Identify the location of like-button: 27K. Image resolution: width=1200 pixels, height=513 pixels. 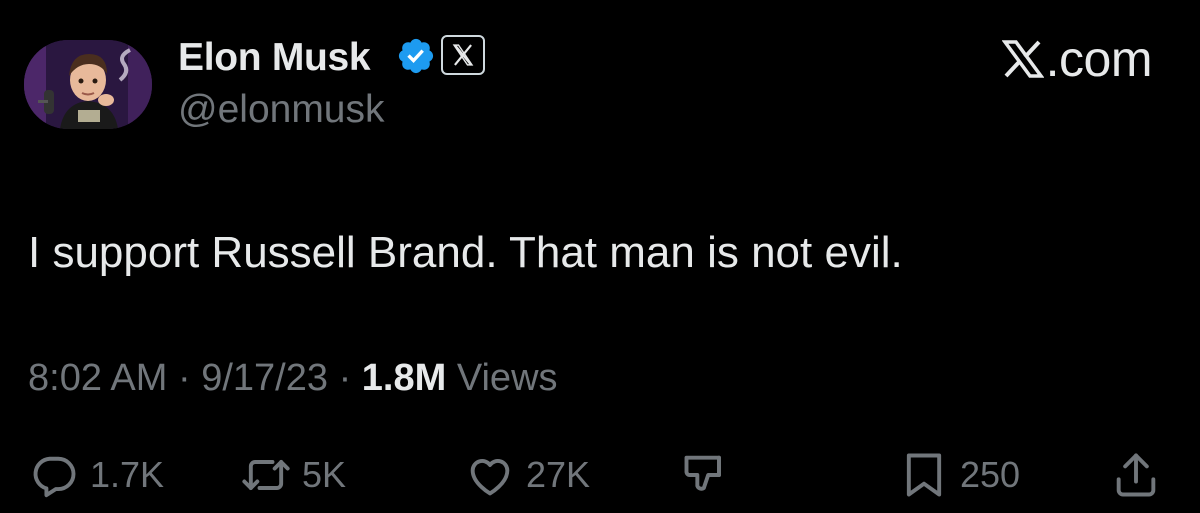
(527, 475).